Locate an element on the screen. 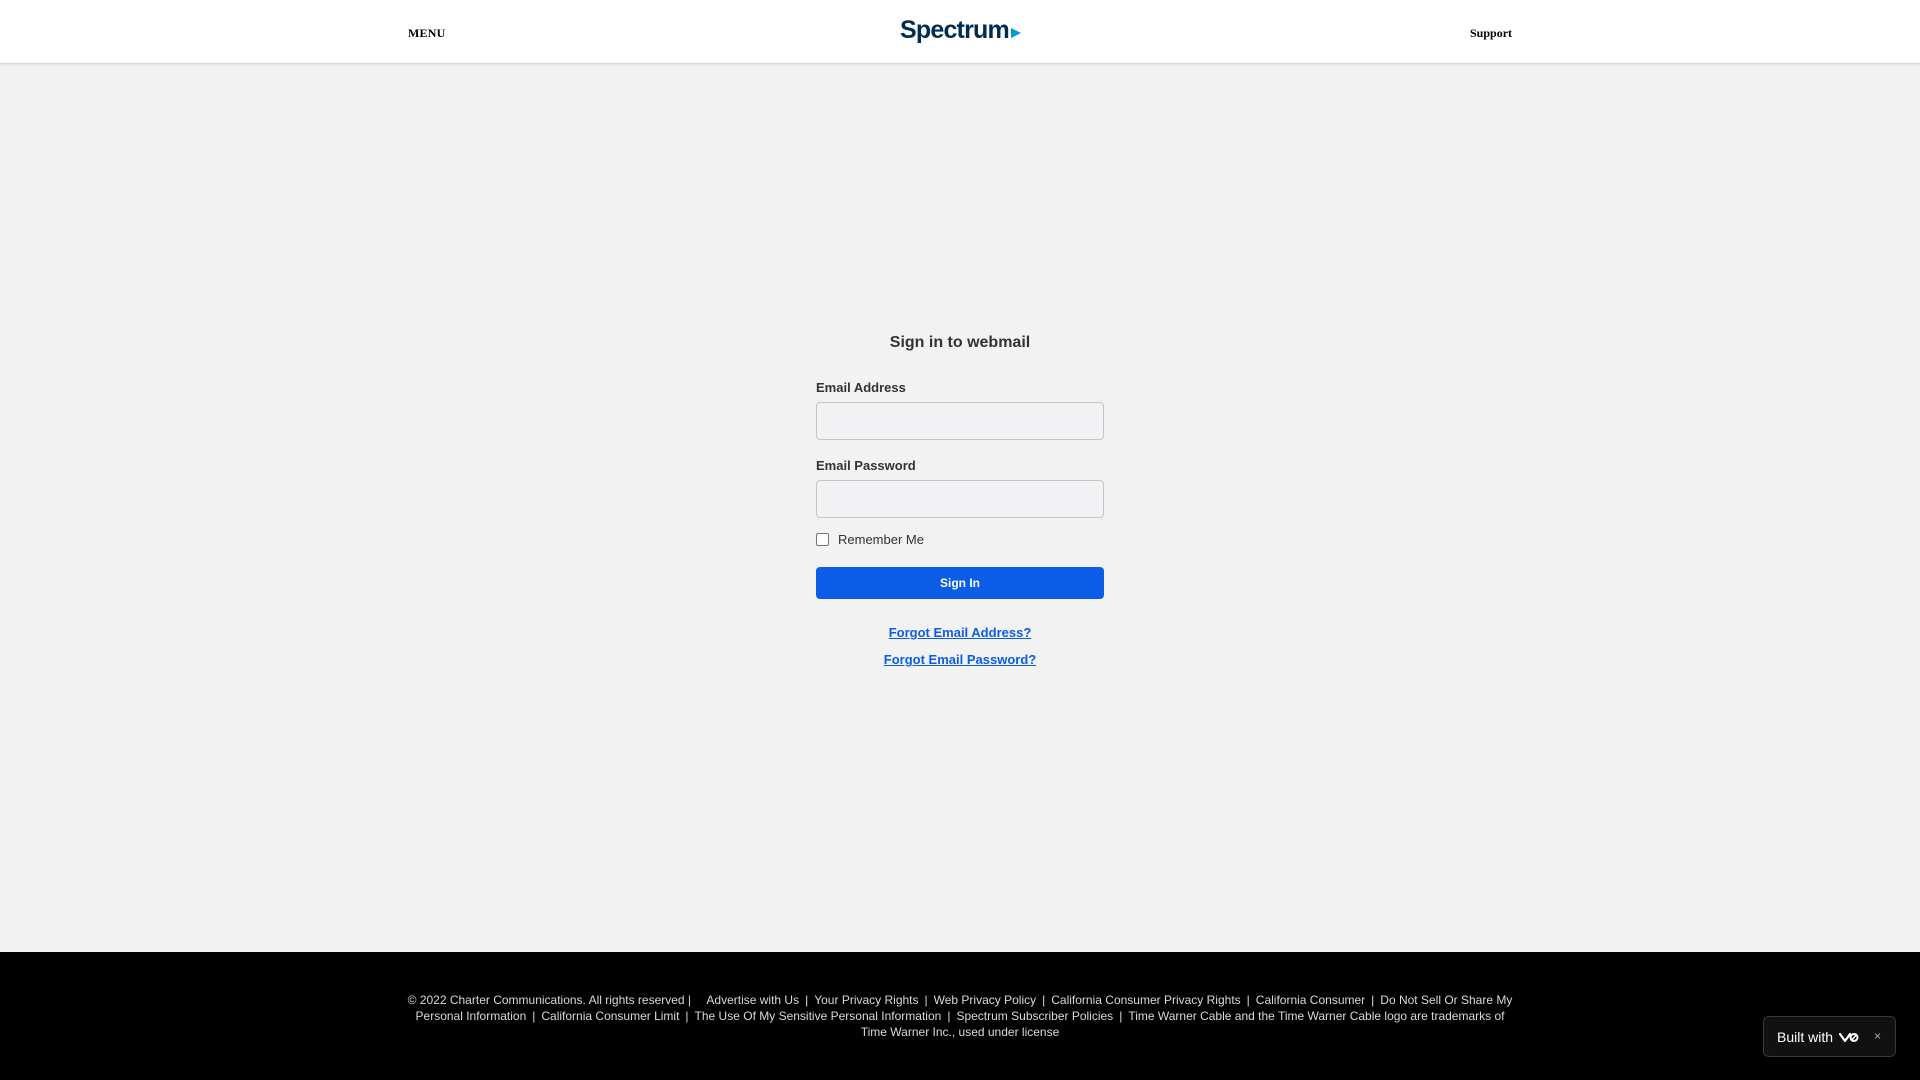 The height and width of the screenshot is (1080, 1920). built-with-badge: Built with × is located at coordinates (1829, 1036).